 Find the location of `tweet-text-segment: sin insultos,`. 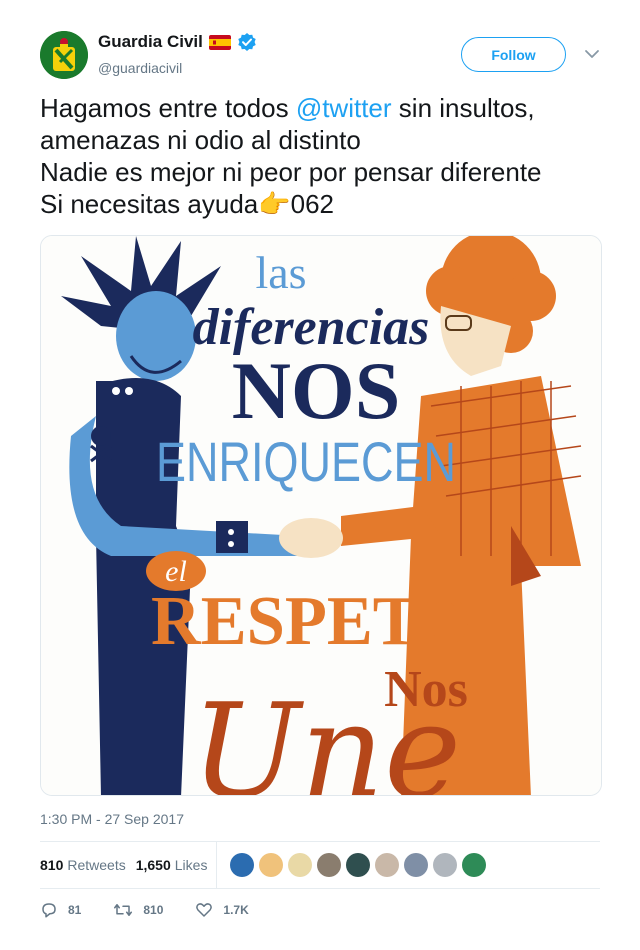

tweet-text-segment: sin insultos, is located at coordinates (463, 108).